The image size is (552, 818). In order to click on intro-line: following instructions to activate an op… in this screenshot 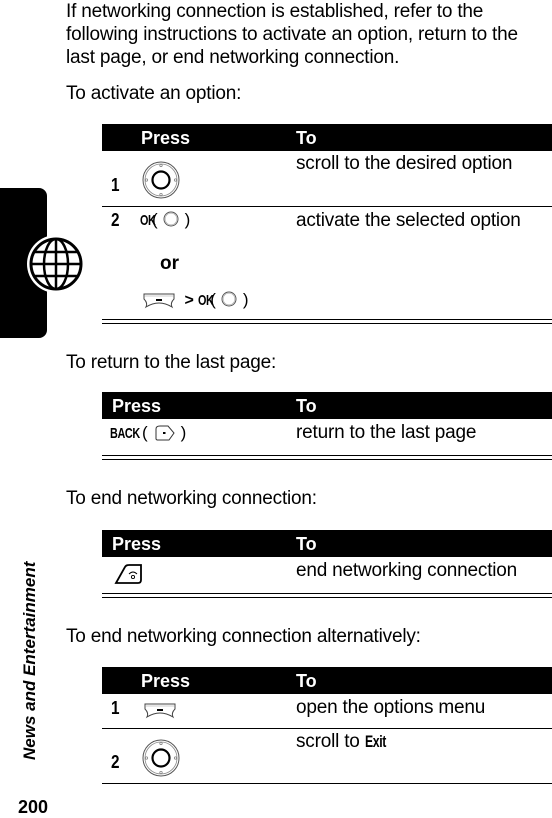, I will do `click(292, 34)`.